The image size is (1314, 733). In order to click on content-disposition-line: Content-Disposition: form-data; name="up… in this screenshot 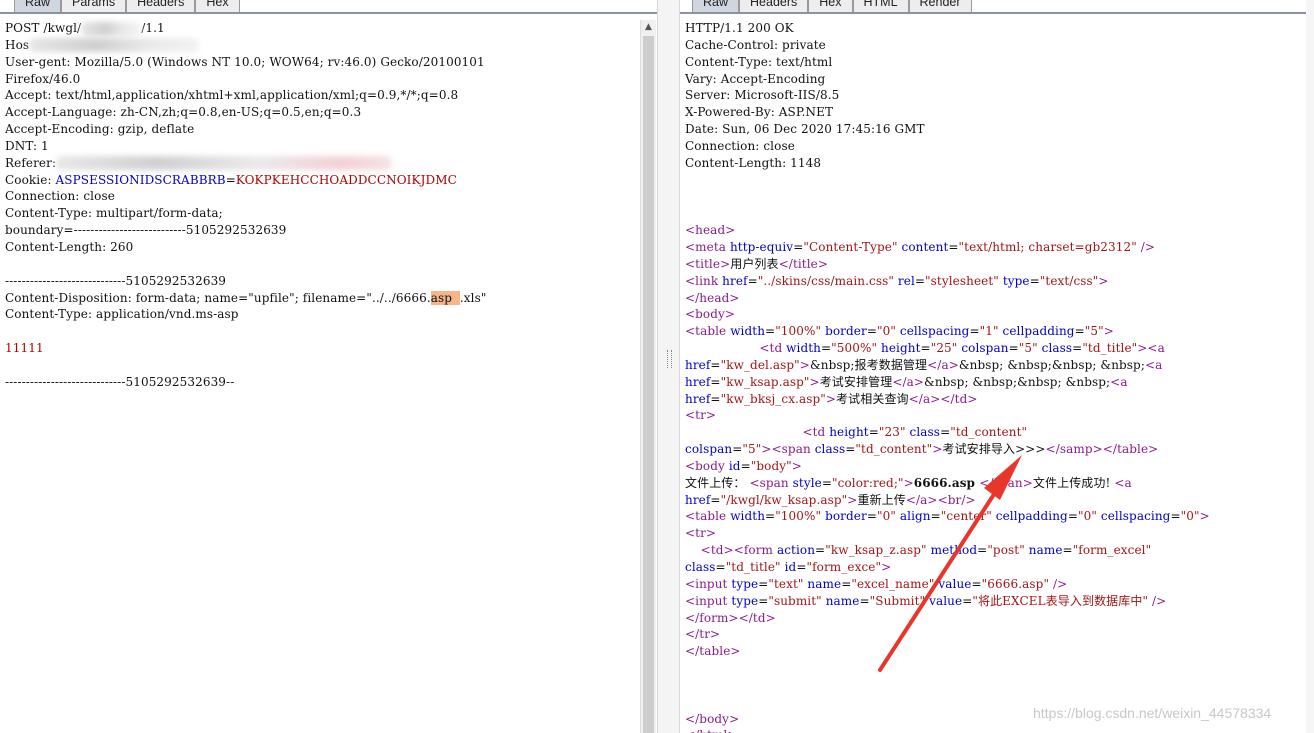, I will do `click(246, 297)`.